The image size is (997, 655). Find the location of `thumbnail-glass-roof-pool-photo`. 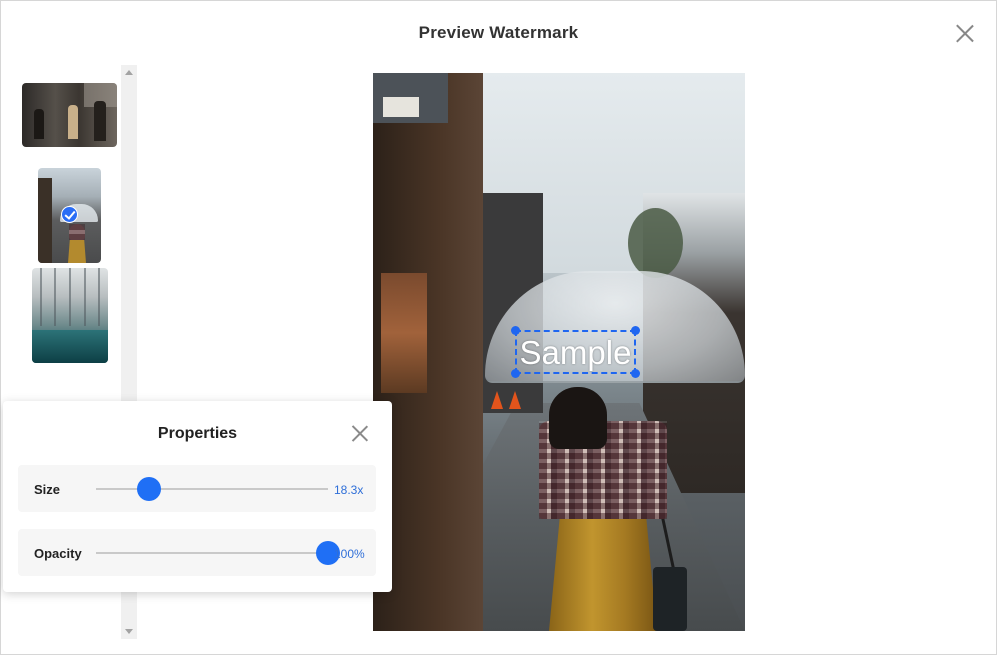

thumbnail-glass-roof-pool-photo is located at coordinates (70, 315).